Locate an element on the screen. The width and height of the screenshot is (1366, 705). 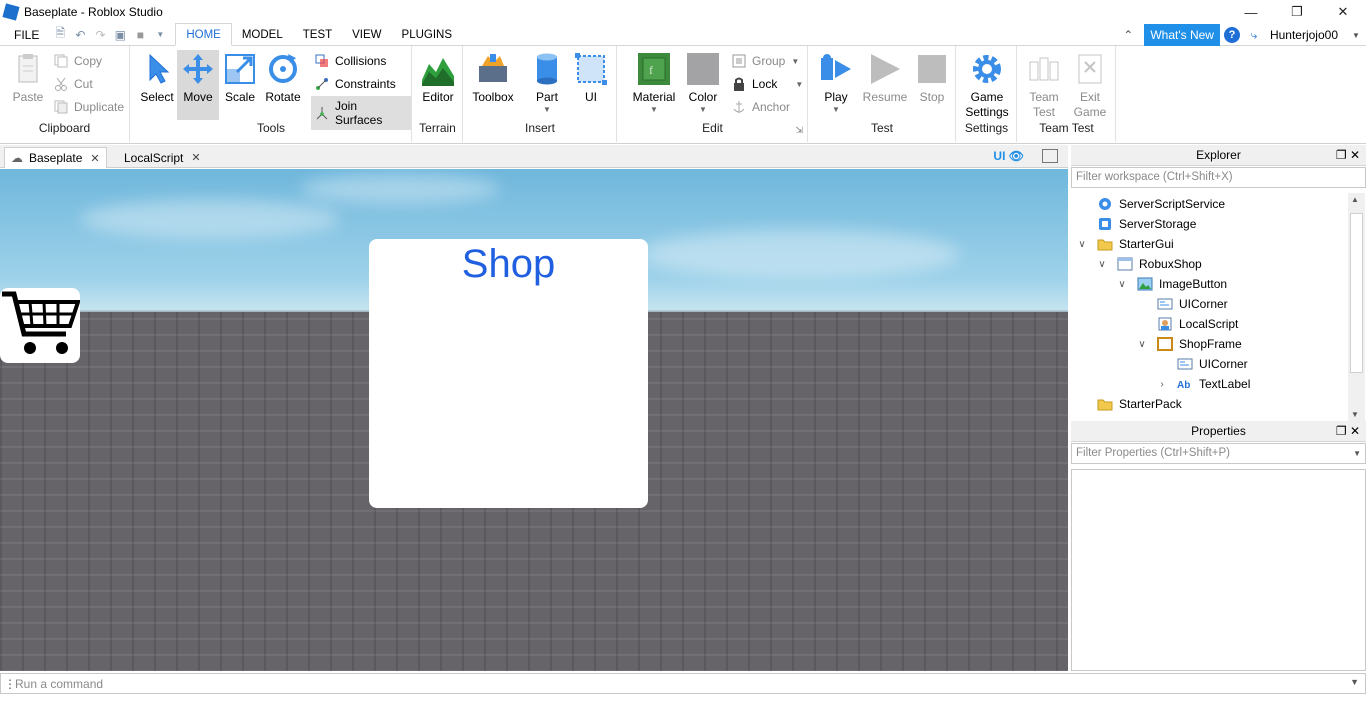
color-button: Color ▼ is located at coordinates (703, 82).